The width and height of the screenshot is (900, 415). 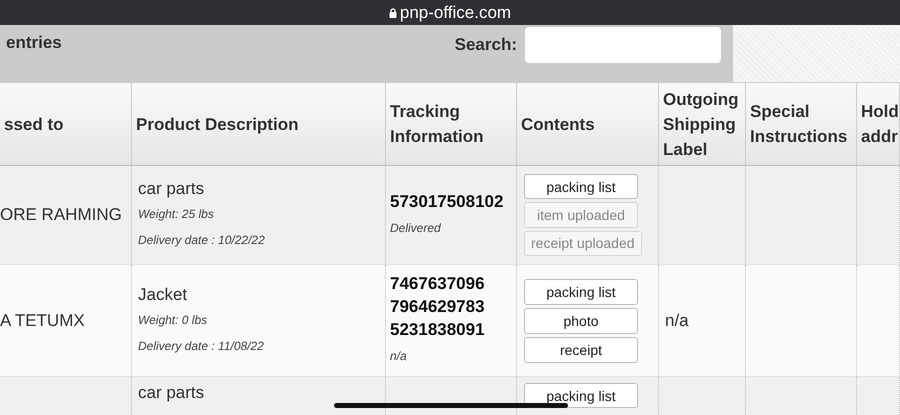 I want to click on weight-text: Weight: 0 lbs, so click(x=173, y=320).